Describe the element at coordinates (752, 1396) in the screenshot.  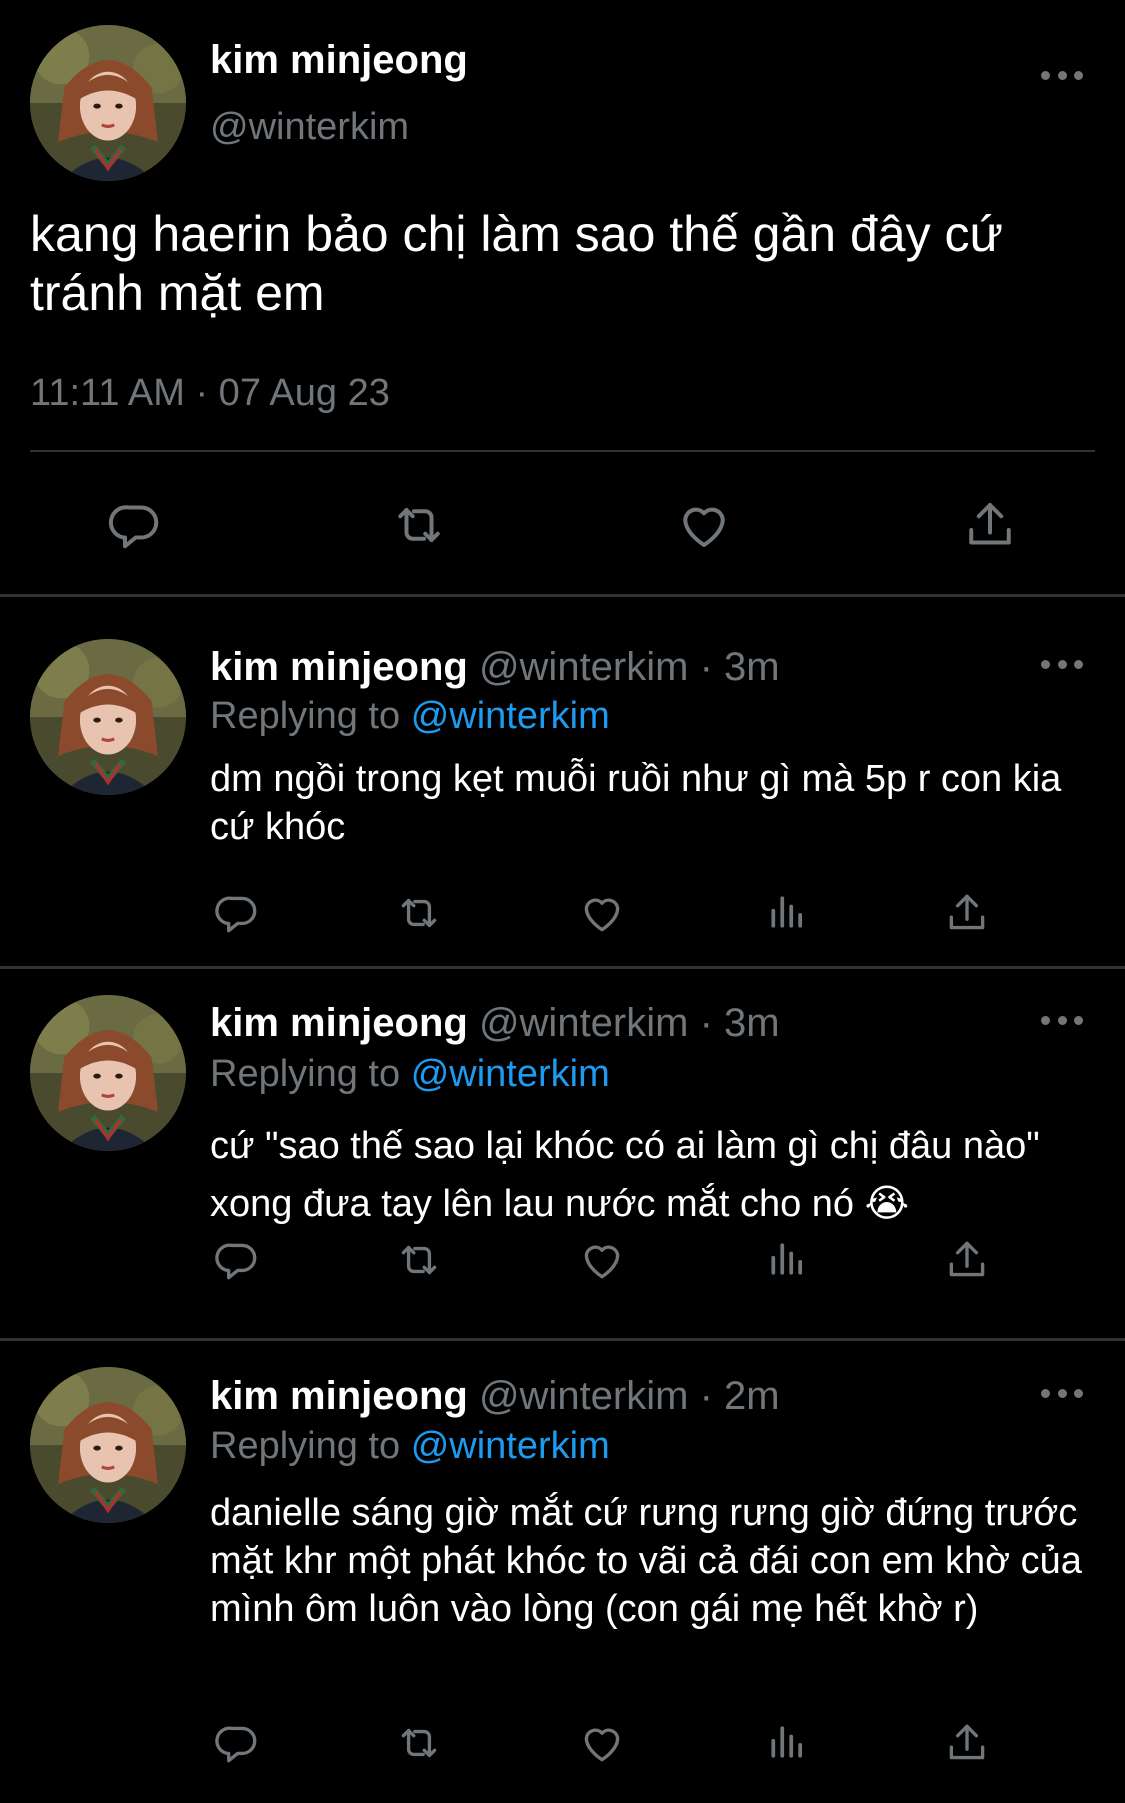
I see `relative-time: 2m` at that location.